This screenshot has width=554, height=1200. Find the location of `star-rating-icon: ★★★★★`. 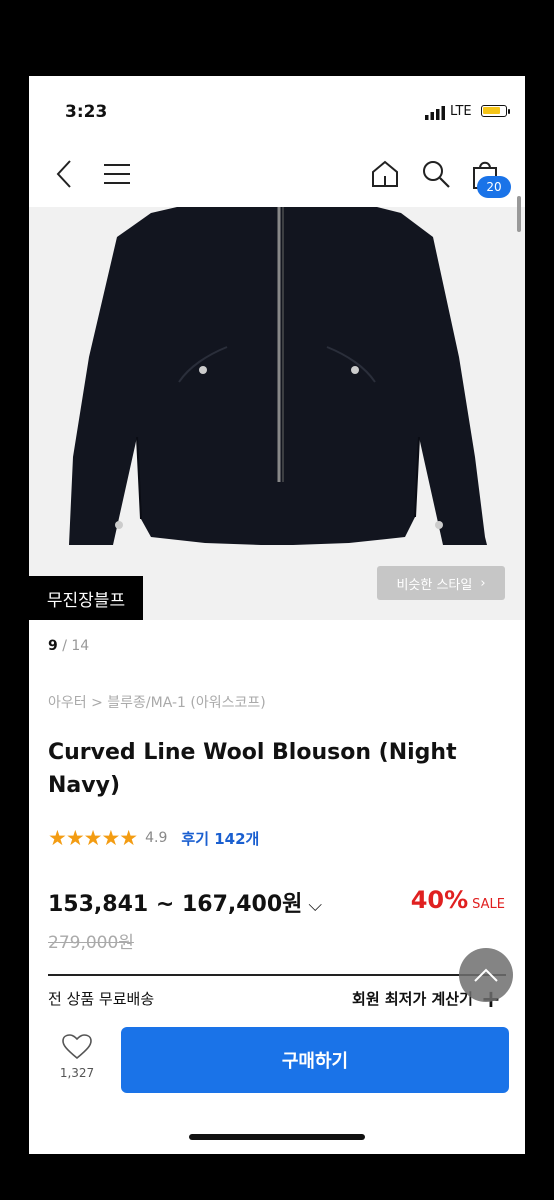

star-rating-icon: ★★★★★ is located at coordinates (93, 838).